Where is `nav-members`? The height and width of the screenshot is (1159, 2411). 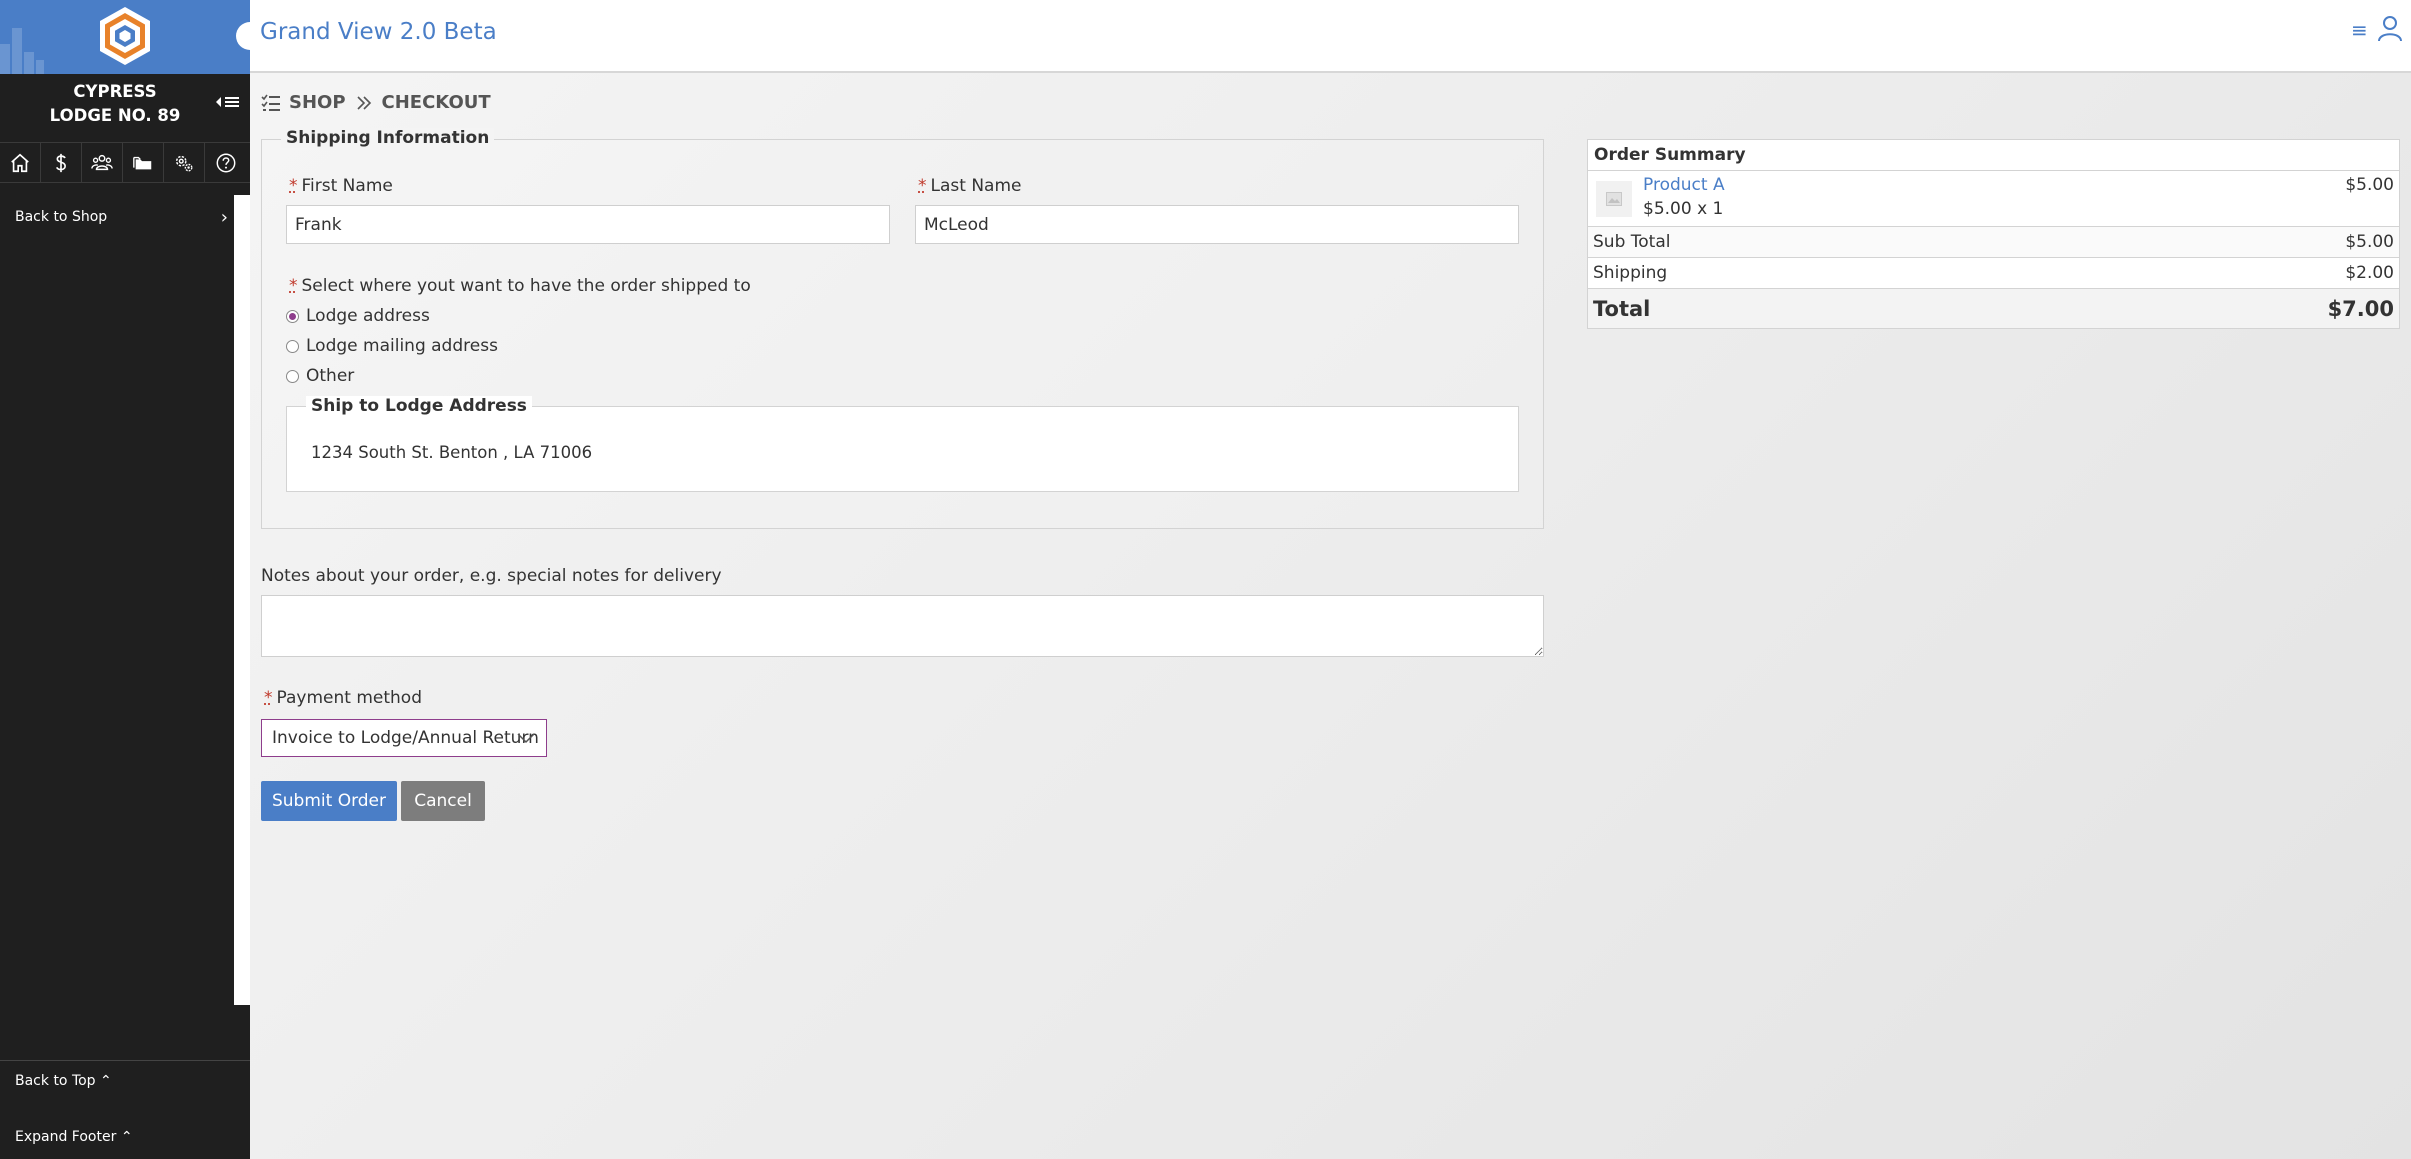 nav-members is located at coordinates (102, 162).